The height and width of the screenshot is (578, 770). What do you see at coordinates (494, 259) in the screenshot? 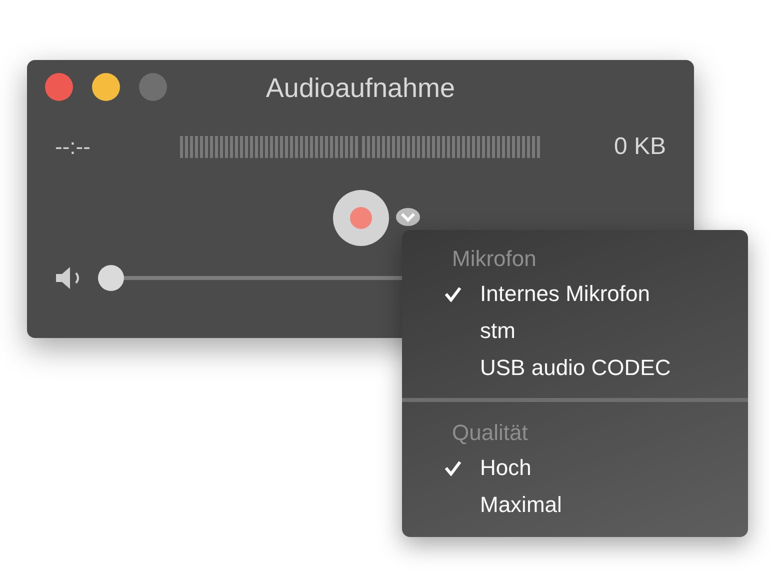
I see `menu-section-header: Mikrofon` at bounding box center [494, 259].